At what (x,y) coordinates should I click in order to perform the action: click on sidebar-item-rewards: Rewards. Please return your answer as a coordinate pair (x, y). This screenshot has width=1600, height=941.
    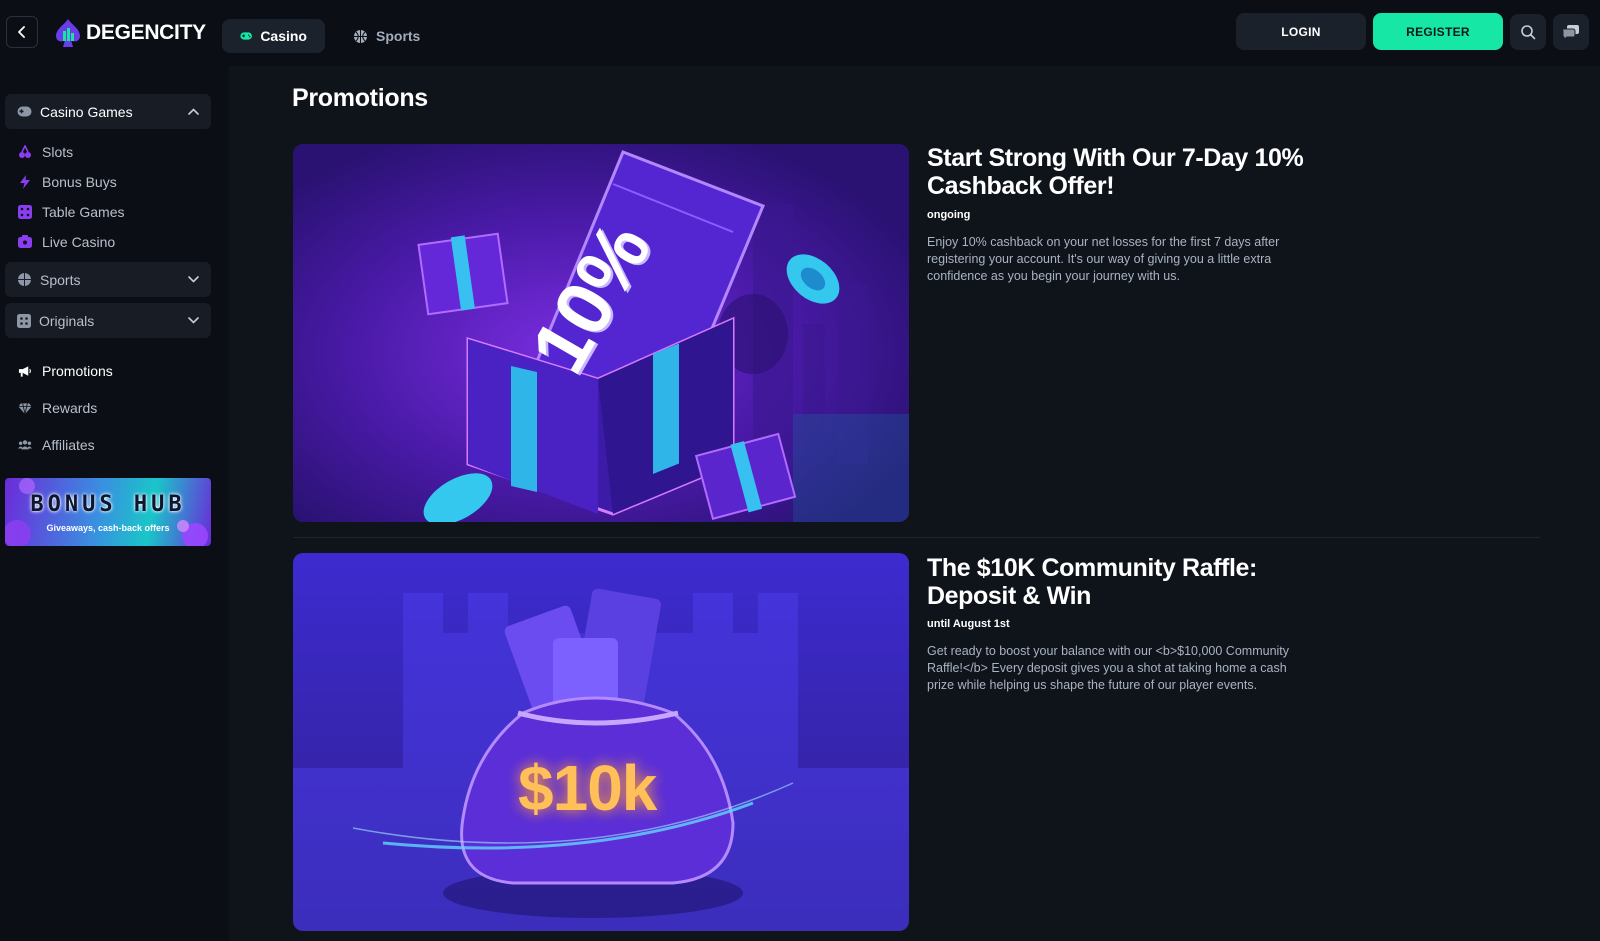
    Looking at the image, I should click on (57, 408).